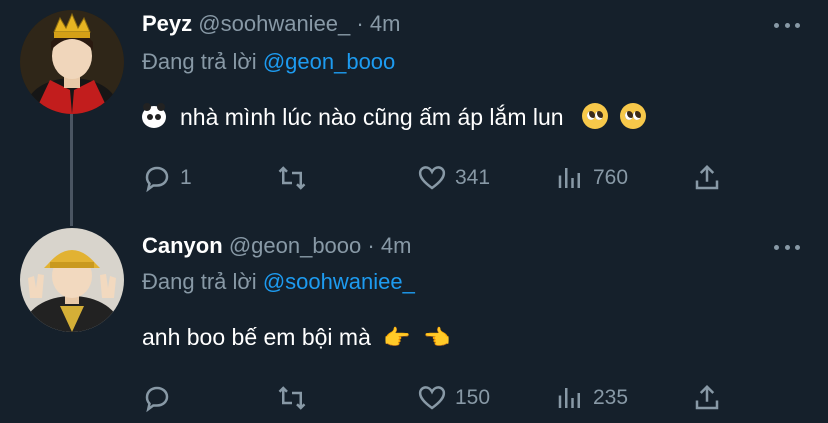  I want to click on display-name: Canyon, so click(182, 245).